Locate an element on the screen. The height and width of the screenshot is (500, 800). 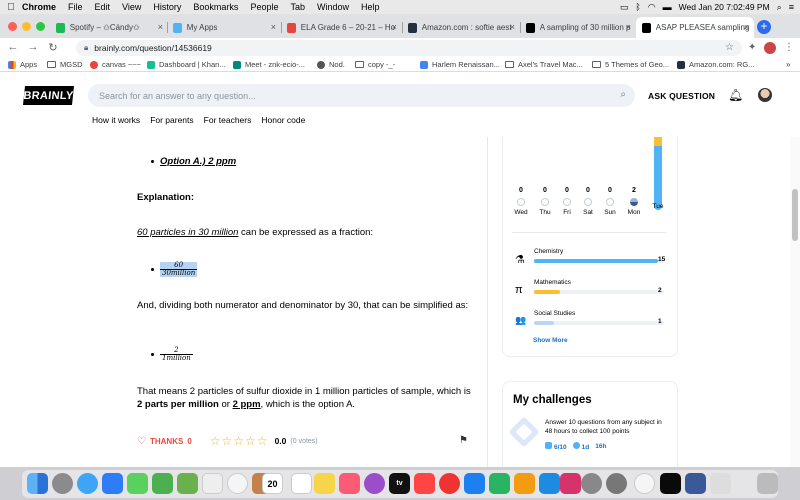
subject-social-studies: 👥 Social Studies 1 is located at coordinates (590, 323).